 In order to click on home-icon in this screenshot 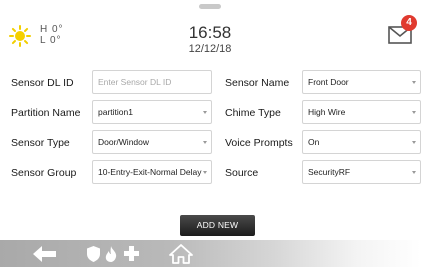, I will do `click(181, 253)`.